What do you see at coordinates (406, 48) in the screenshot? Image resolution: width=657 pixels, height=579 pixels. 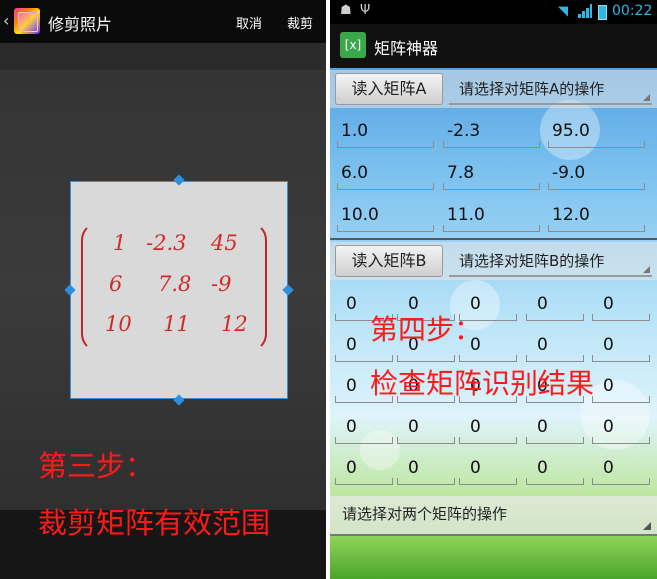 I see `app-title: 矩阵神器` at bounding box center [406, 48].